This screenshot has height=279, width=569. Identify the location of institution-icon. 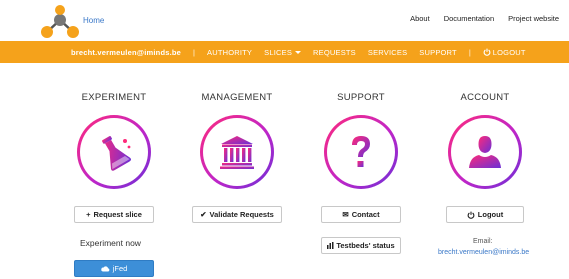
(237, 152).